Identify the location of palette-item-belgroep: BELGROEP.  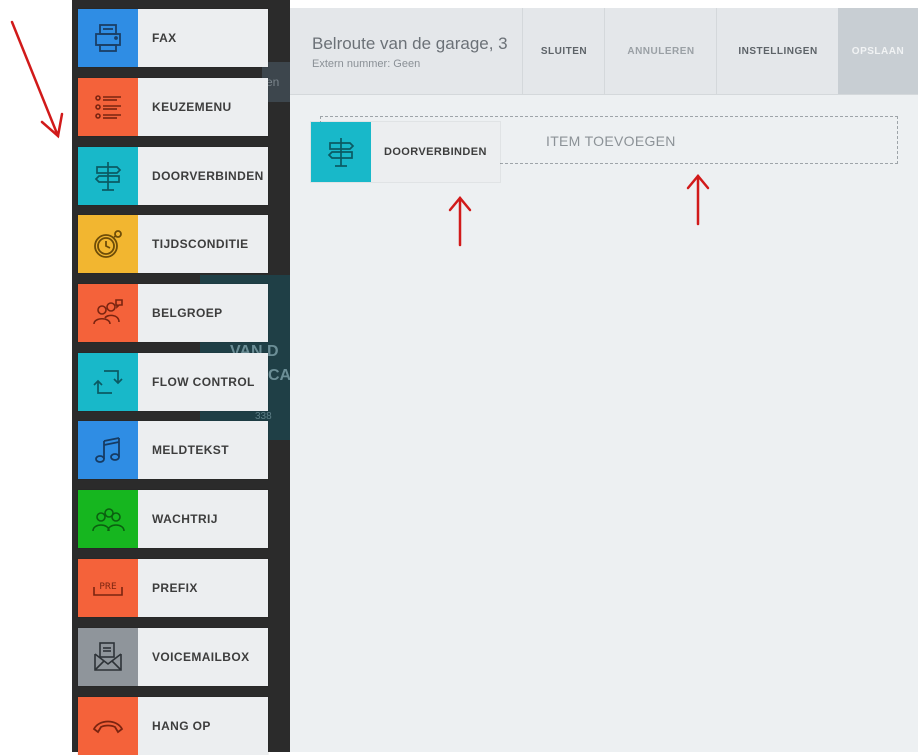
(173, 313).